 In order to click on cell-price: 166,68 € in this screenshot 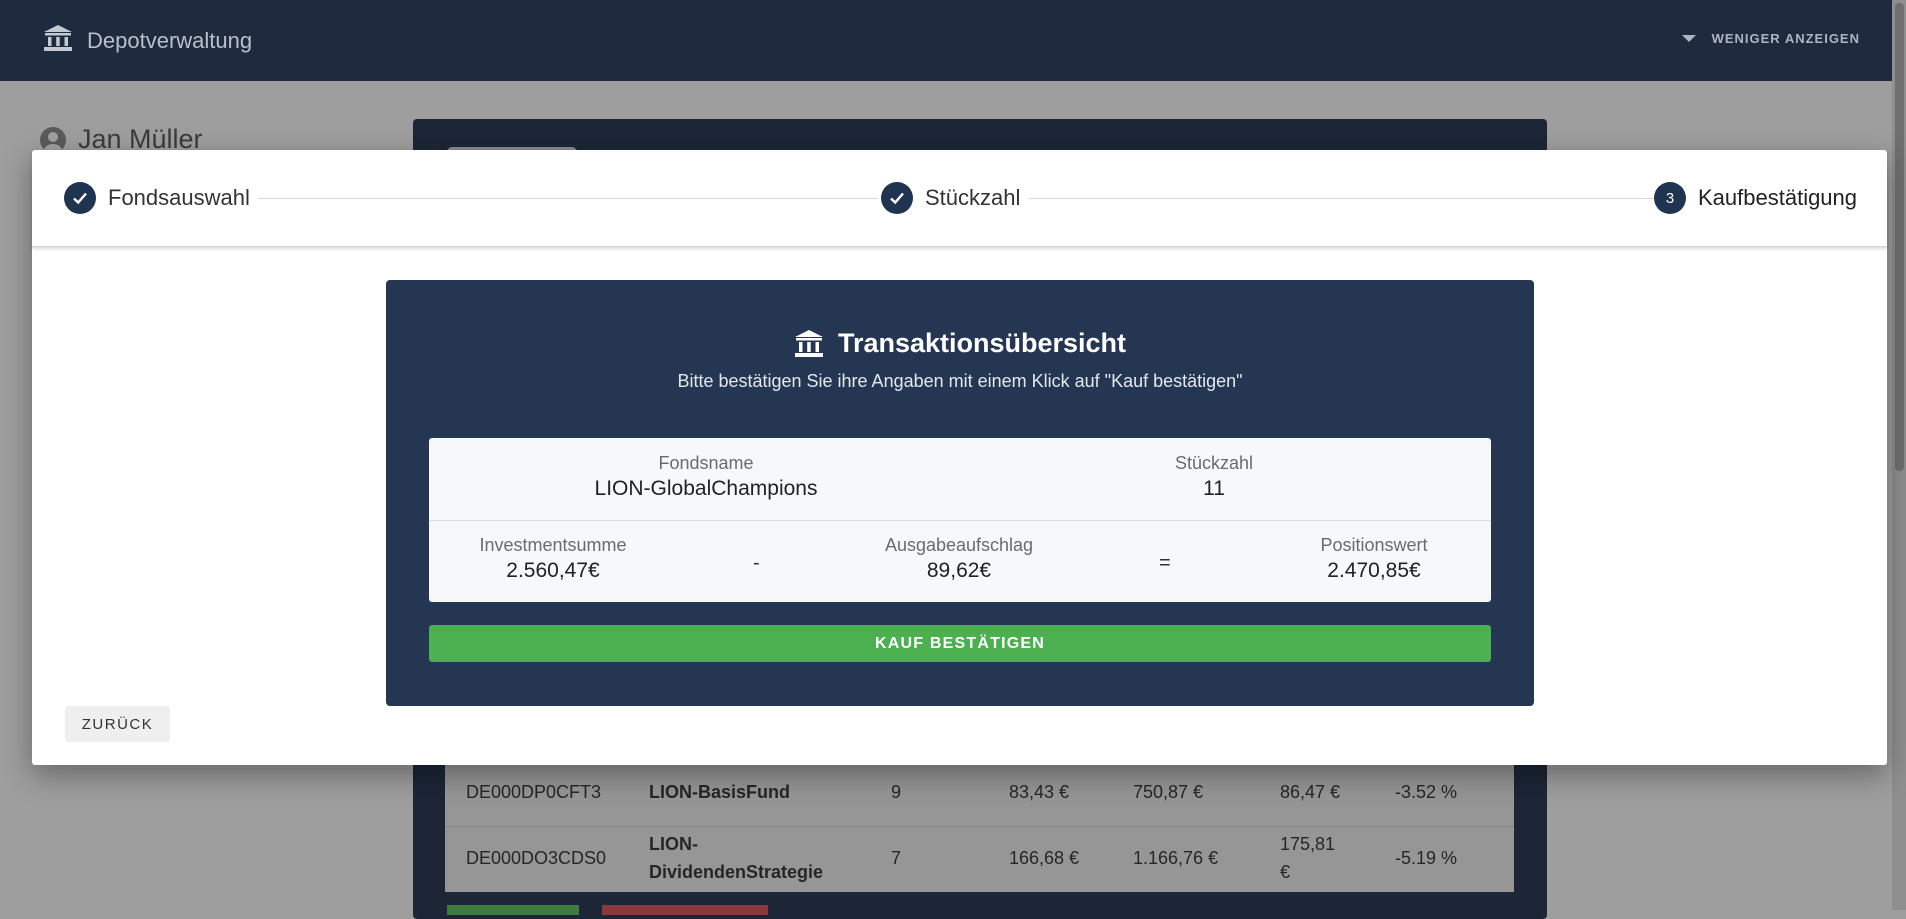, I will do `click(1044, 858)`.